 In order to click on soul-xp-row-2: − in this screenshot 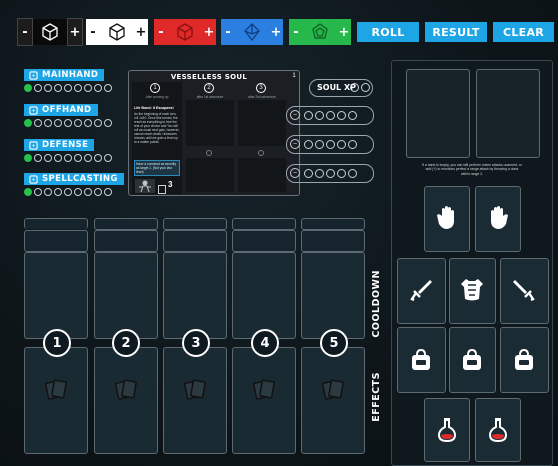, I will do `click(330, 144)`.